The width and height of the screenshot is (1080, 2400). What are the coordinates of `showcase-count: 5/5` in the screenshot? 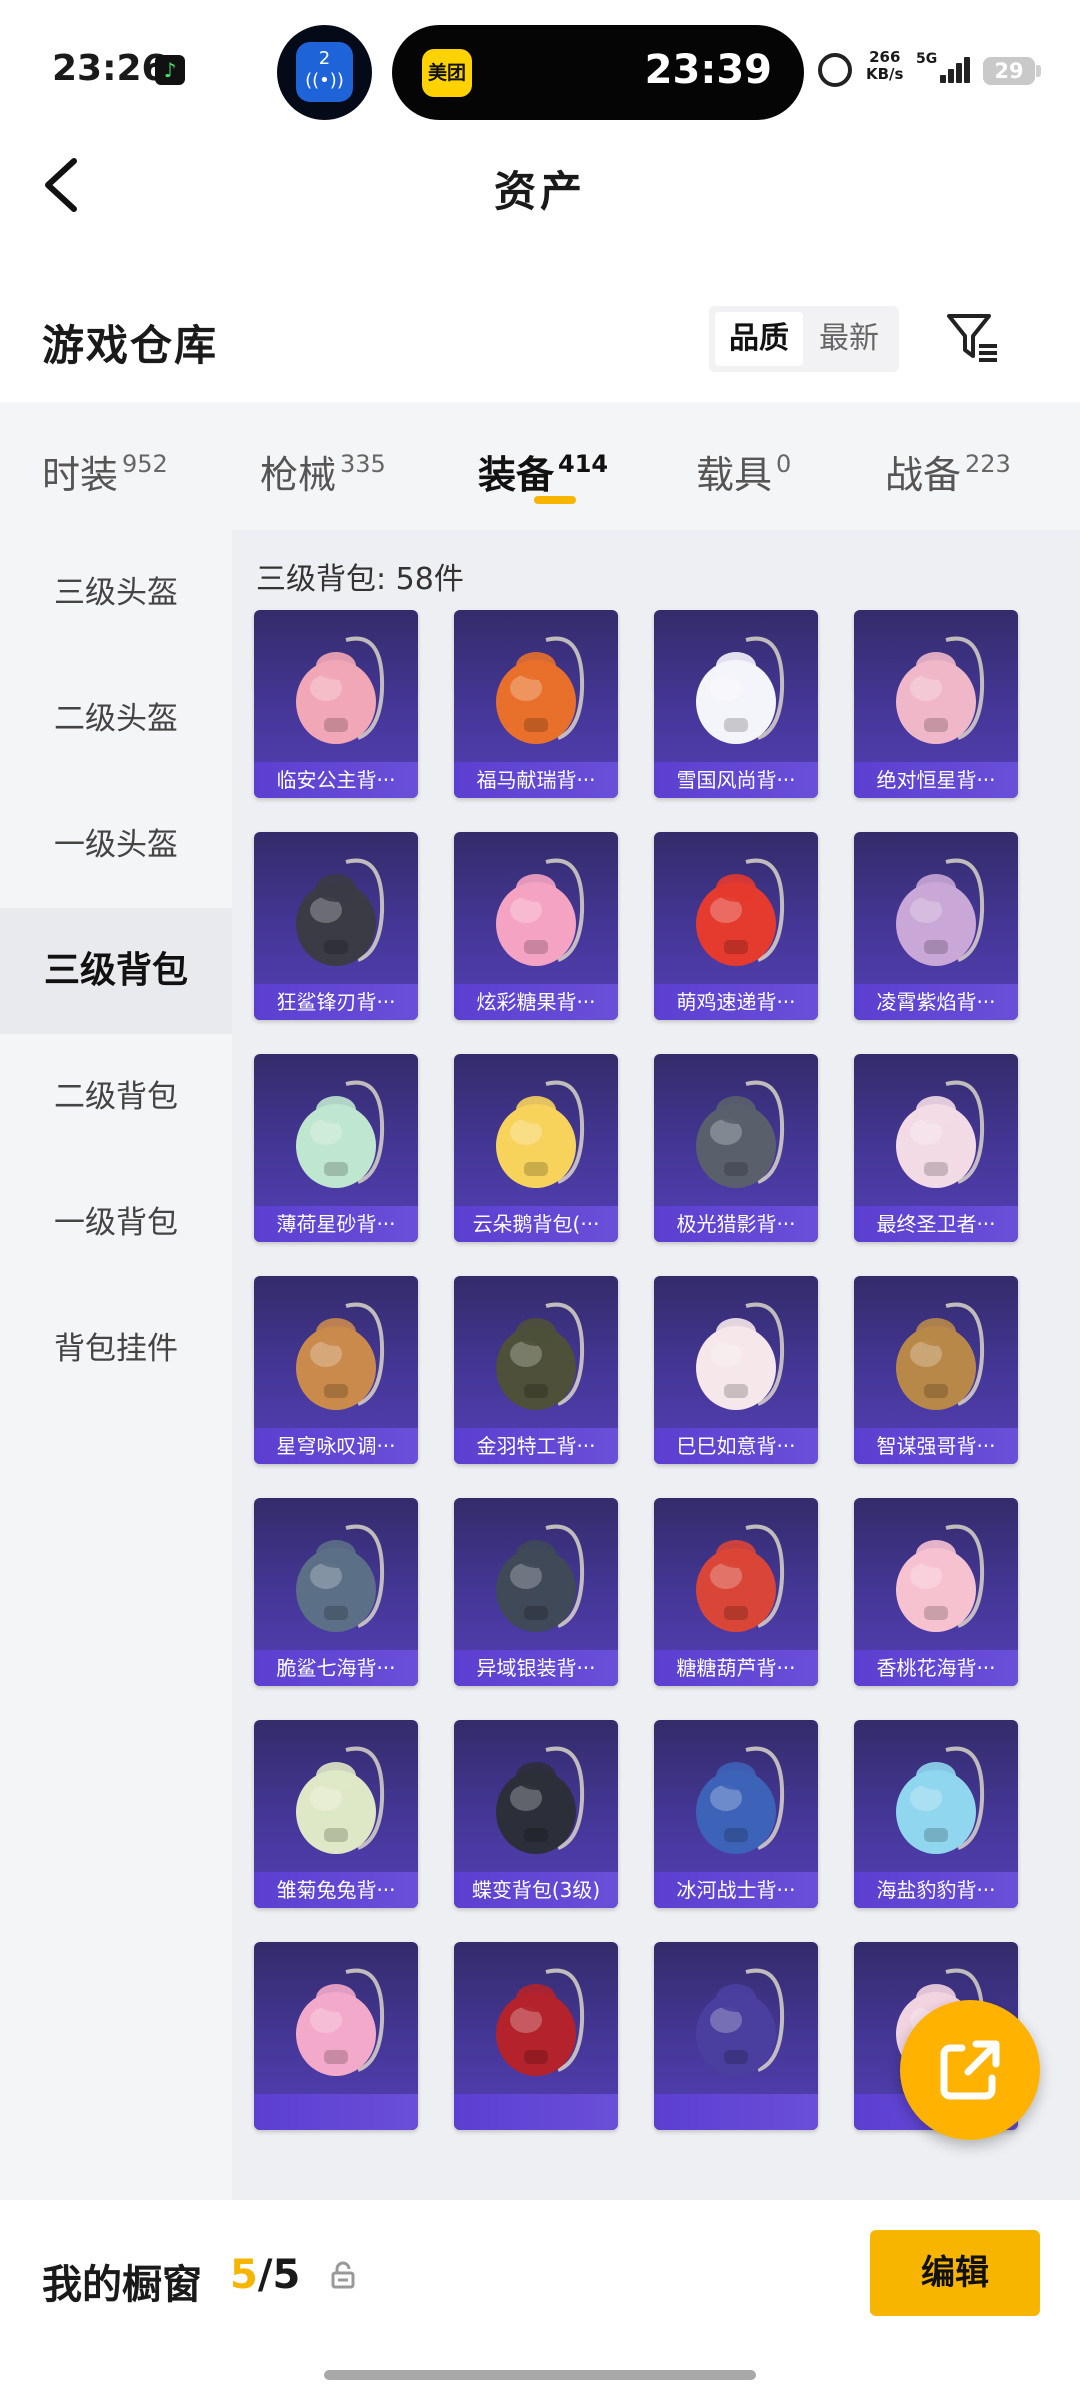 It's located at (265, 2275).